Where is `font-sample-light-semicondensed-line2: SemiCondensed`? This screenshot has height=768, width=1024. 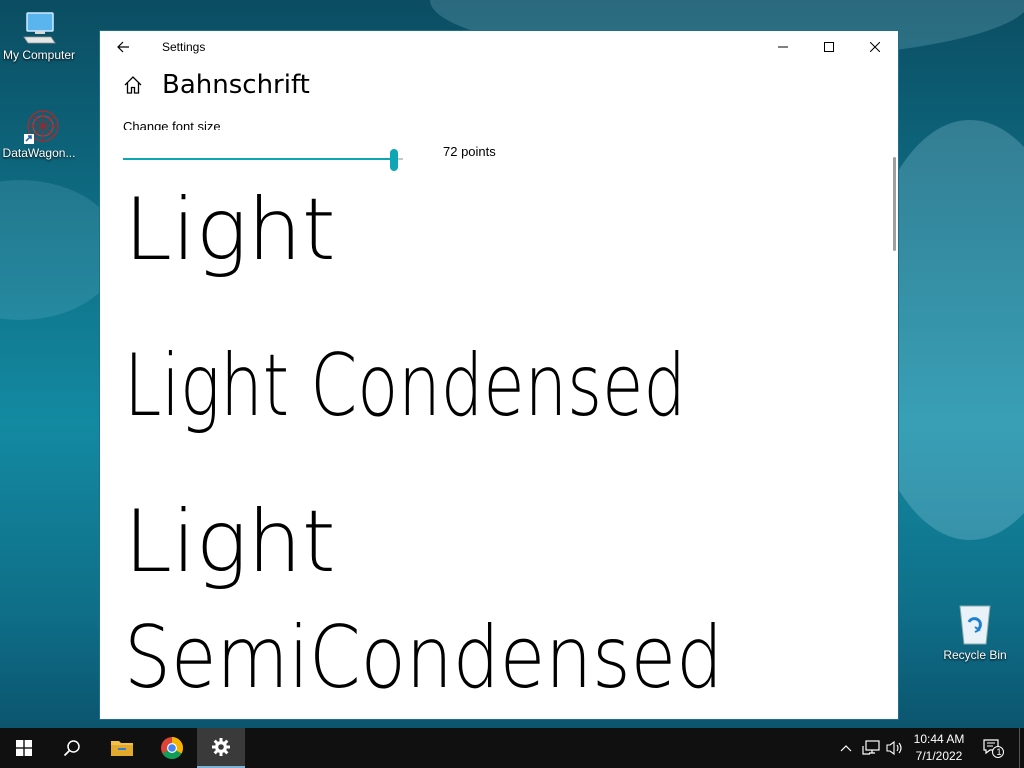 font-sample-light-semicondensed-line2: SemiCondensed is located at coordinates (424, 658).